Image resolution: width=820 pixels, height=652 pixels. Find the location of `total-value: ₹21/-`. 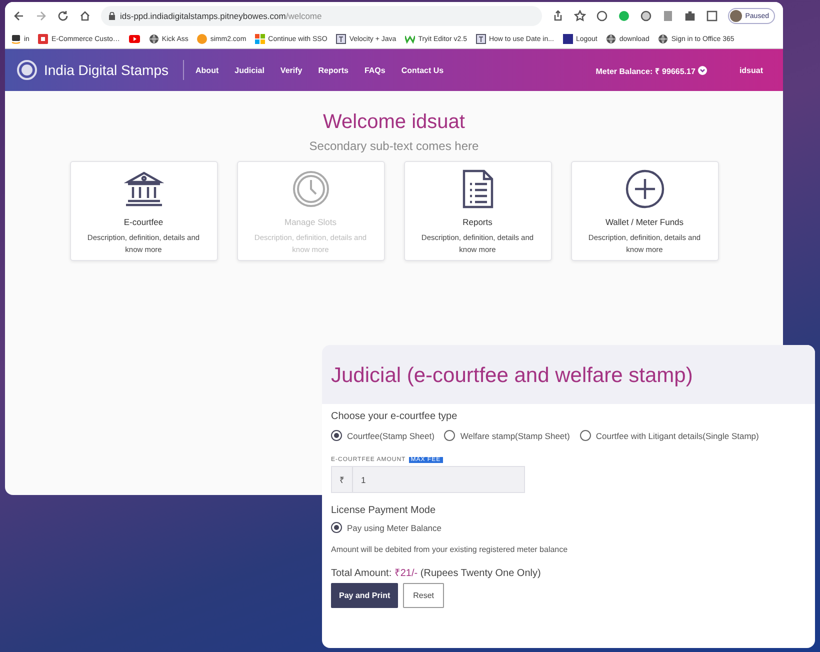

total-value: ₹21/- is located at coordinates (406, 573).